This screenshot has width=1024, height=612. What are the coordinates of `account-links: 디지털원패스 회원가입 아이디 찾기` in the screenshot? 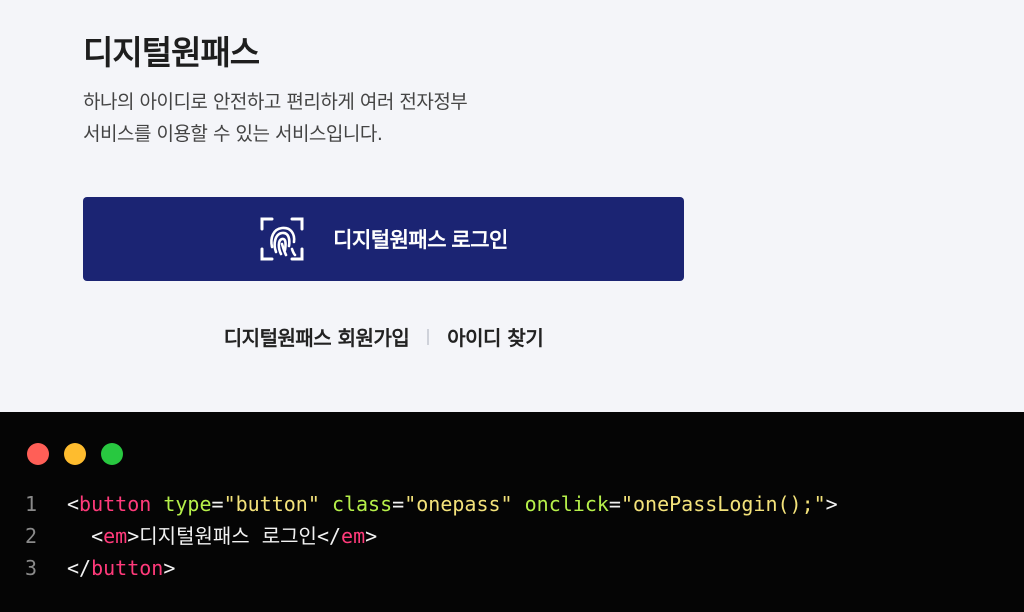 It's located at (383, 336).